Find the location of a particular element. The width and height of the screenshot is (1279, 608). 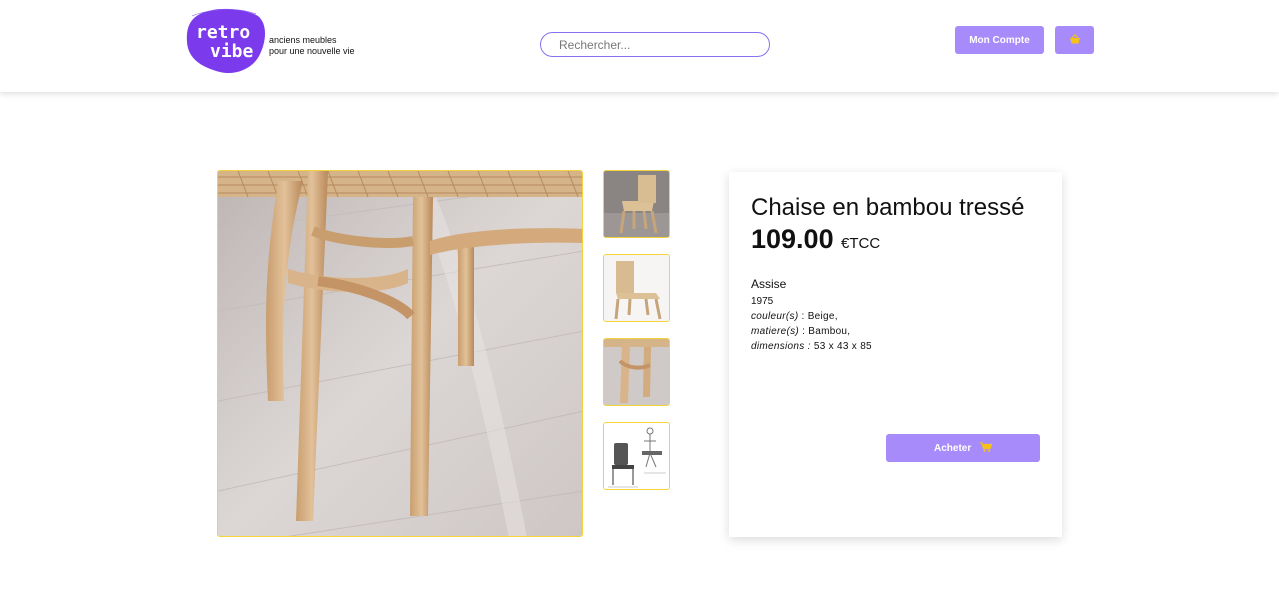

color-label: couleur(s) is located at coordinates (775, 316).